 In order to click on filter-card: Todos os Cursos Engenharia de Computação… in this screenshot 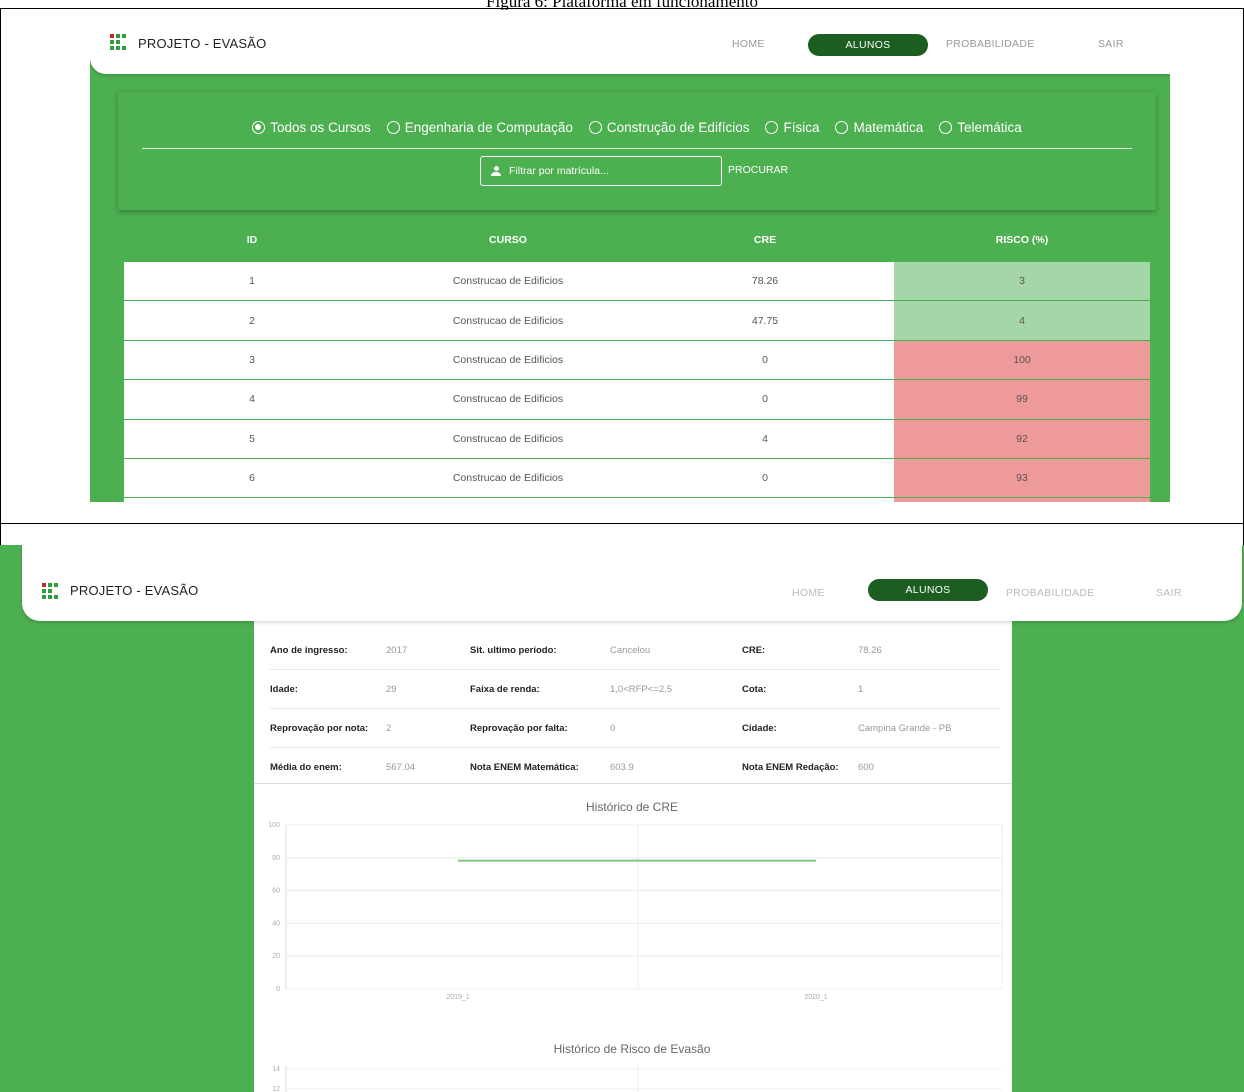, I will do `click(637, 151)`.